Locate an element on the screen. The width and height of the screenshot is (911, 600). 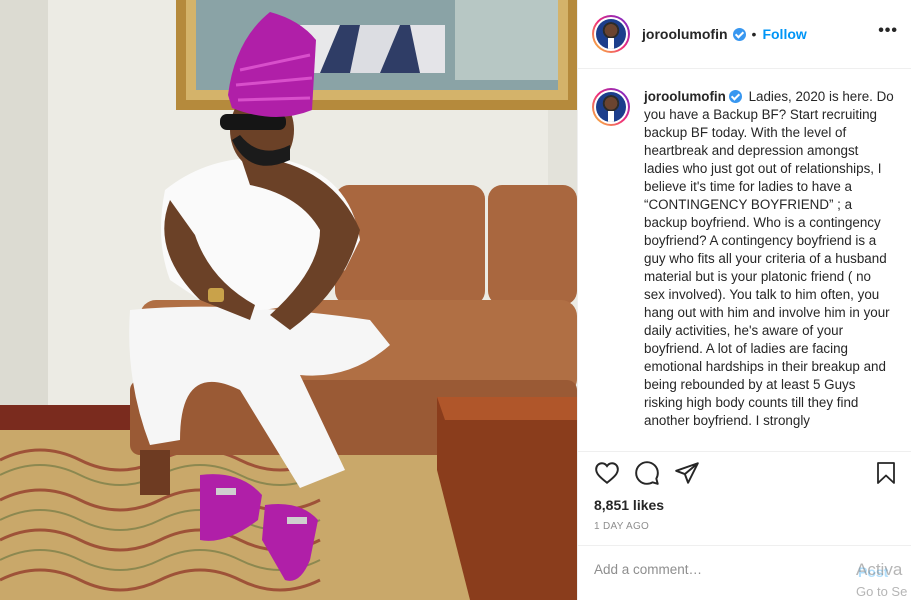
comment-box: Post is located at coordinates (744, 572).